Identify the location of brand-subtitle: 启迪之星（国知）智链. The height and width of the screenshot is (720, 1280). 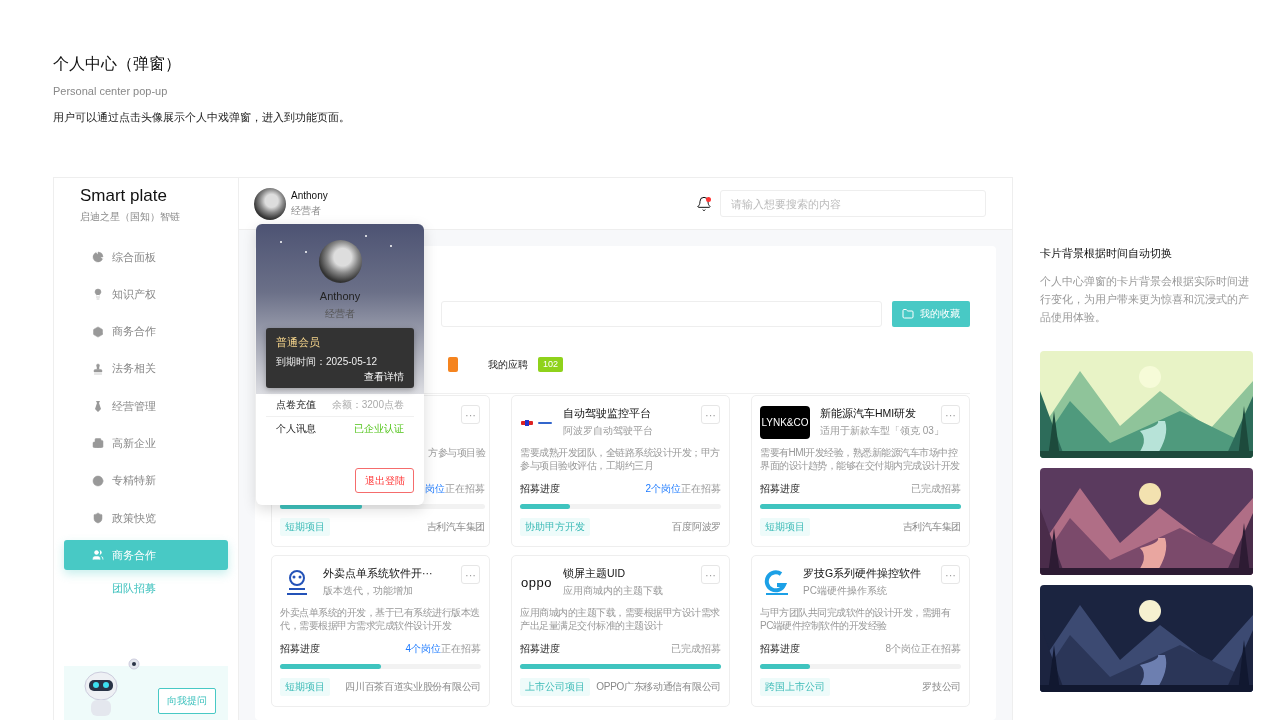
(130, 217).